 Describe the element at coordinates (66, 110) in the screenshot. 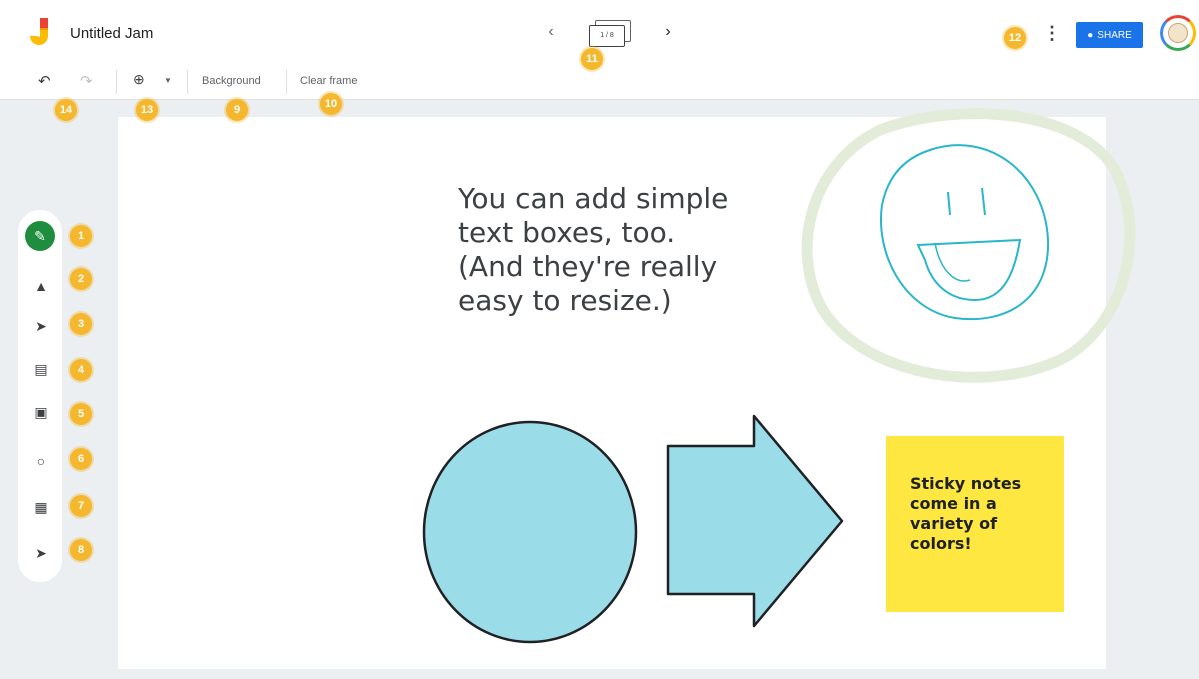

I see `callout-badge: 14` at that location.